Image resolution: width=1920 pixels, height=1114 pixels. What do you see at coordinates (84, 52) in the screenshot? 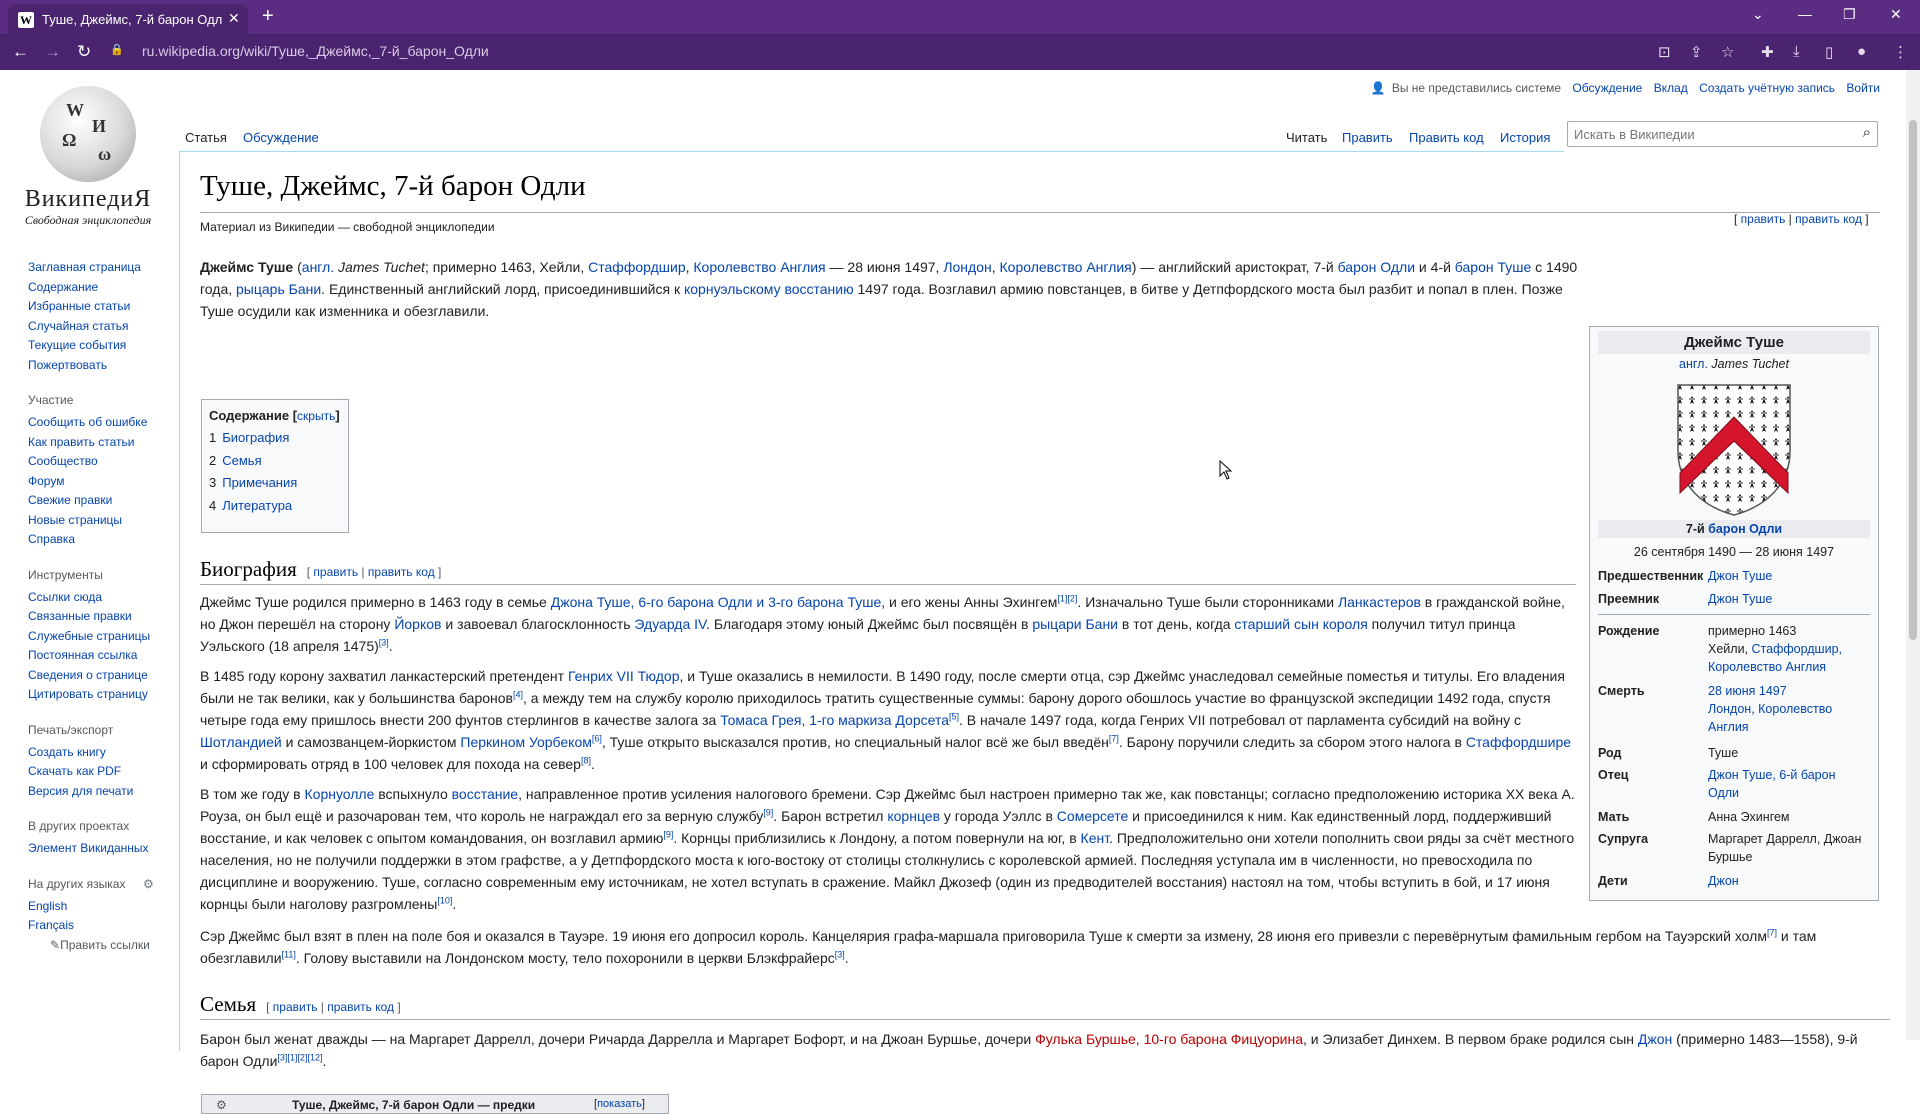
I see `reload-icon: ↻` at bounding box center [84, 52].